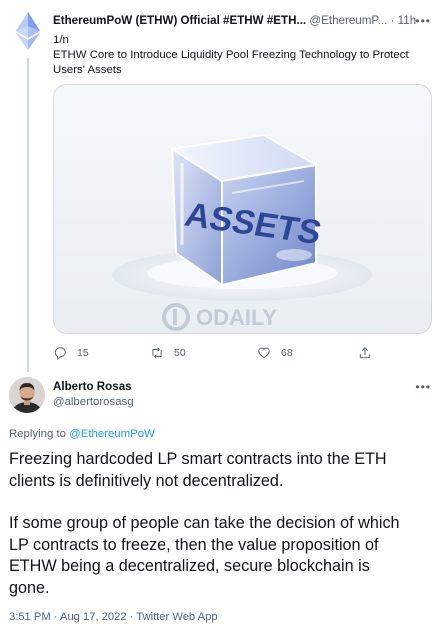 The height and width of the screenshot is (633, 443). What do you see at coordinates (61, 40) in the screenshot?
I see `parent-text-line: 1/n` at bounding box center [61, 40].